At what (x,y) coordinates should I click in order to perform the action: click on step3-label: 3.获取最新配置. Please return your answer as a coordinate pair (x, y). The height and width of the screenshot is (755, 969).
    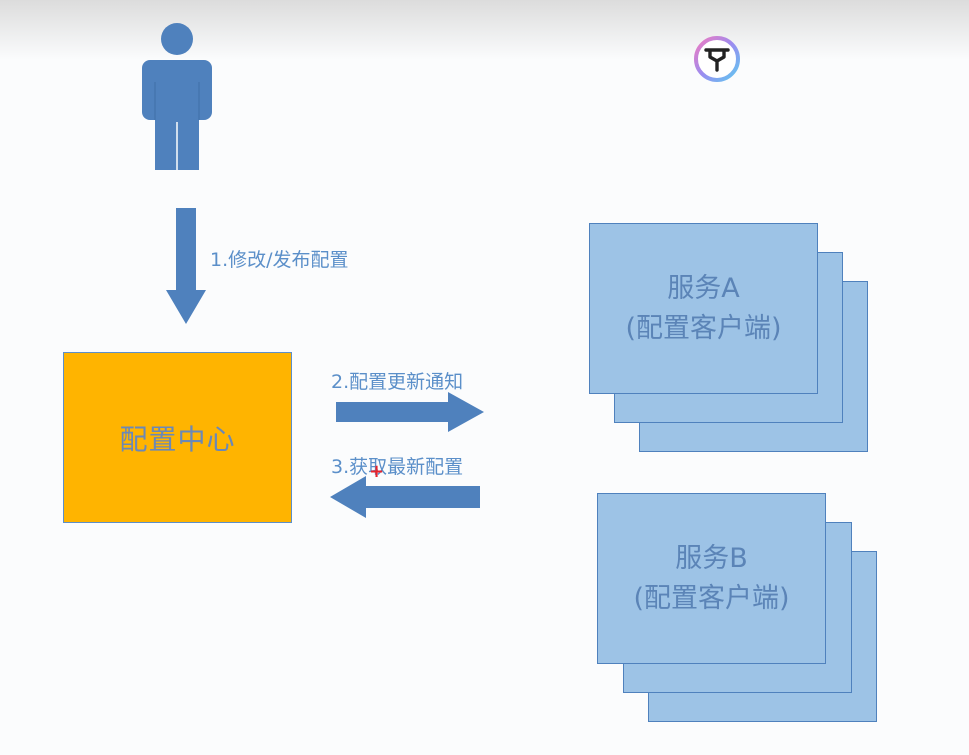
    Looking at the image, I should click on (397, 467).